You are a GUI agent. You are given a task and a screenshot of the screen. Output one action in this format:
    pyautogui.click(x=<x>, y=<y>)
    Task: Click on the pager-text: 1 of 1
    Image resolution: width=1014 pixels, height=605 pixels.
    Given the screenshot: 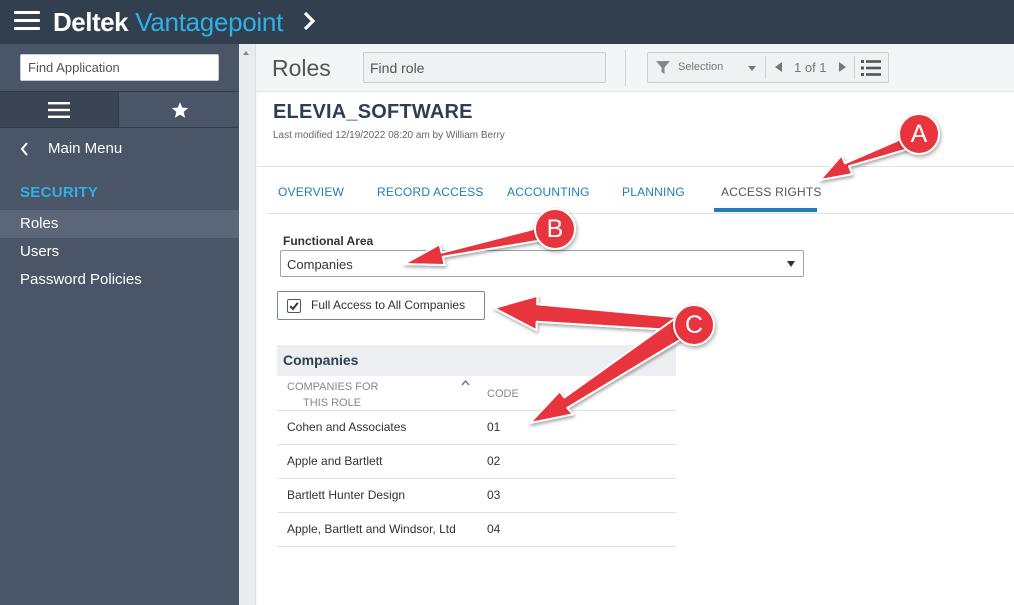 What is the action you would take?
    pyautogui.click(x=810, y=67)
    